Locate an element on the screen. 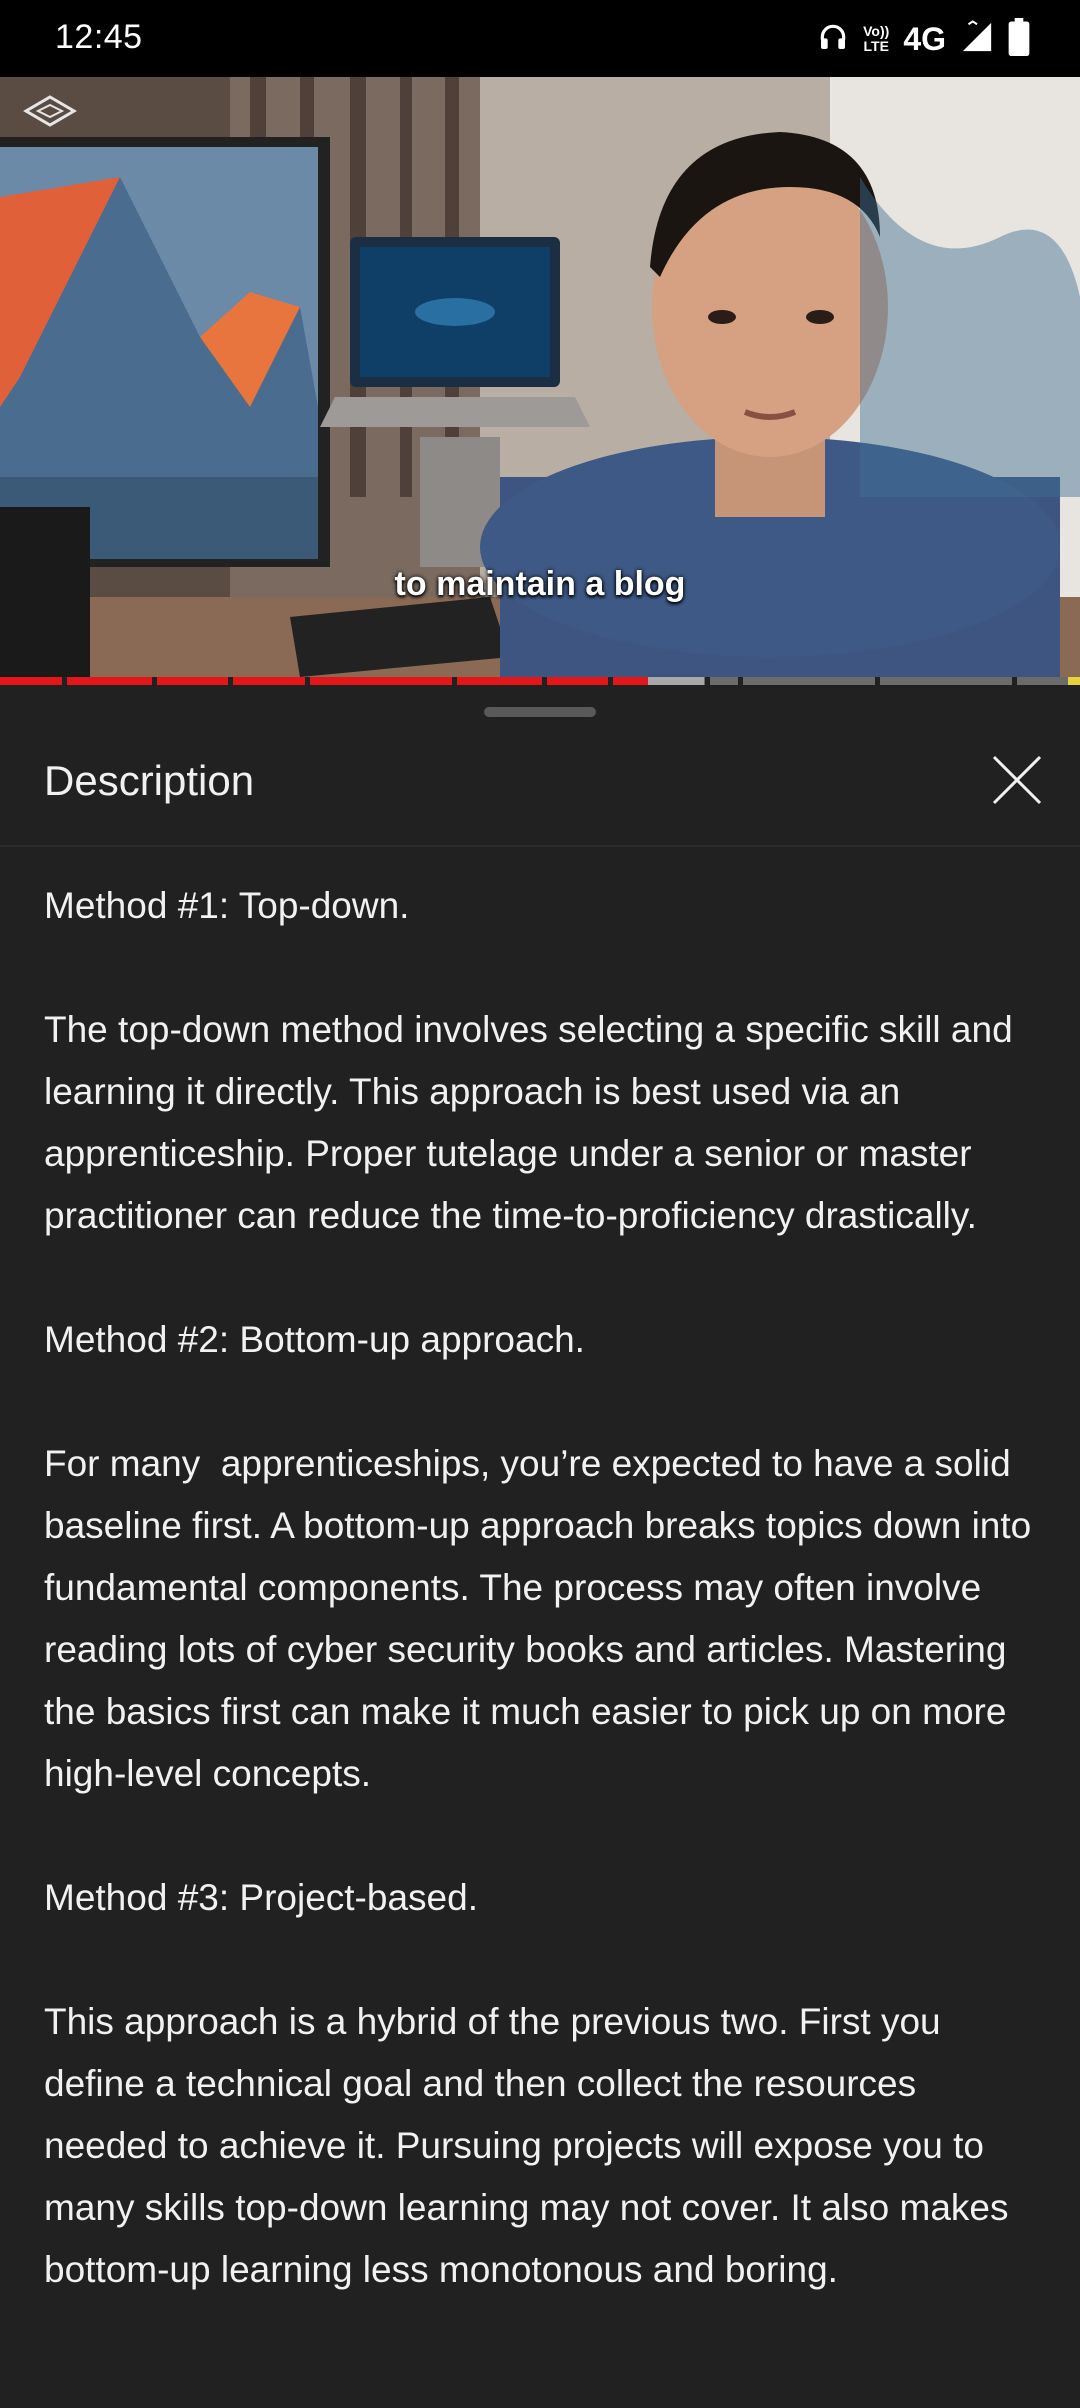 The image size is (1080, 2408). signal-icon is located at coordinates (977, 39).